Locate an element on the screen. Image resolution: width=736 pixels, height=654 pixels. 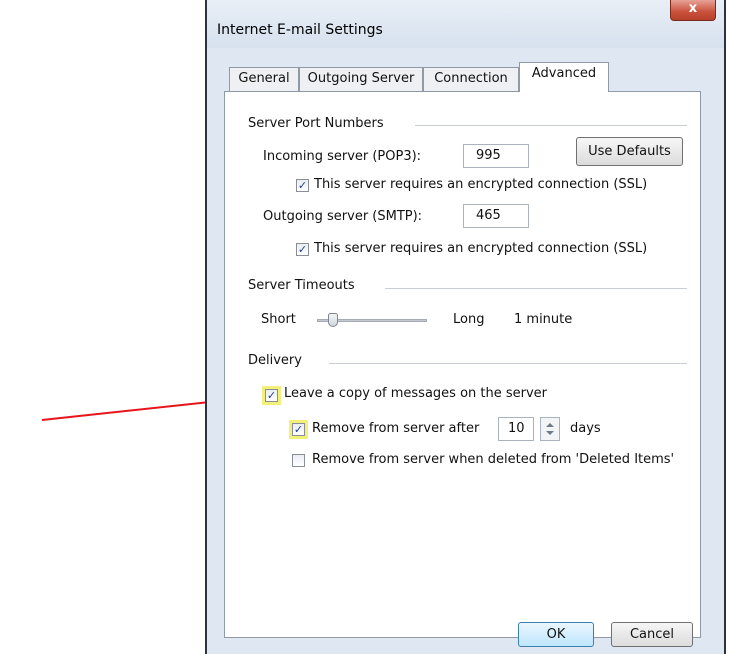
timeout-short-label: Short is located at coordinates (278, 319).